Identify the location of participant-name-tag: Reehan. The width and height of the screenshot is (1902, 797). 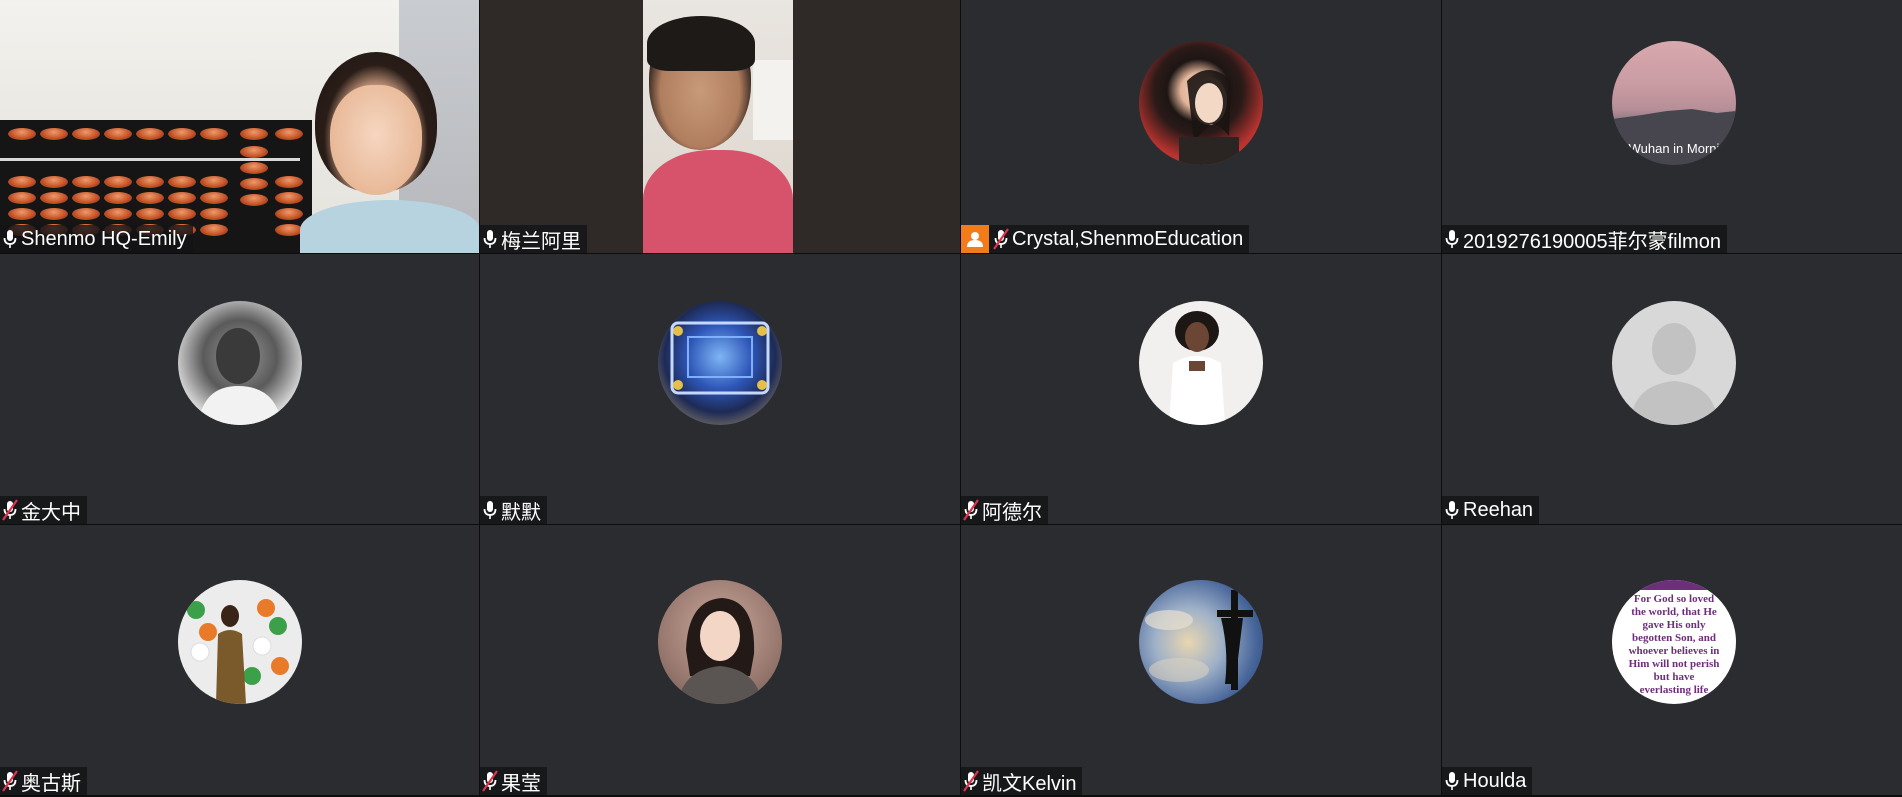
(1491, 510).